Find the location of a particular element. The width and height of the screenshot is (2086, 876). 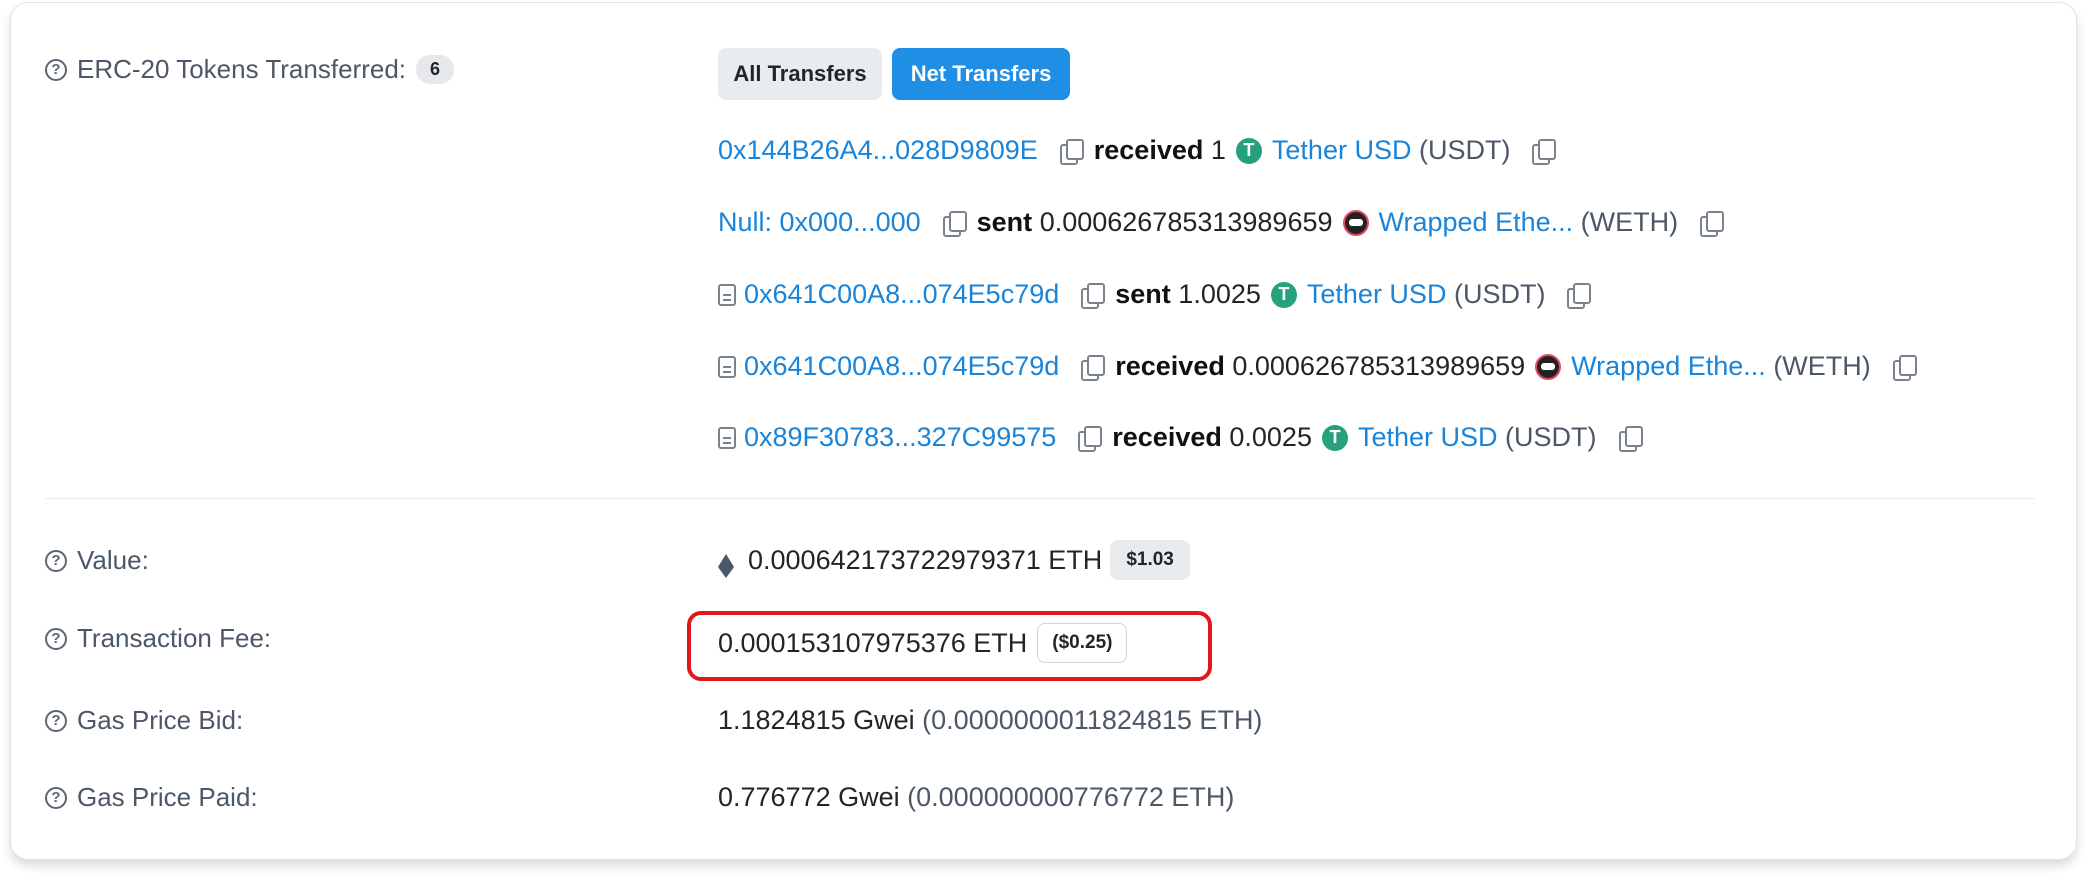

gas-paid-label: Gas Price Paid: is located at coordinates (167, 797).